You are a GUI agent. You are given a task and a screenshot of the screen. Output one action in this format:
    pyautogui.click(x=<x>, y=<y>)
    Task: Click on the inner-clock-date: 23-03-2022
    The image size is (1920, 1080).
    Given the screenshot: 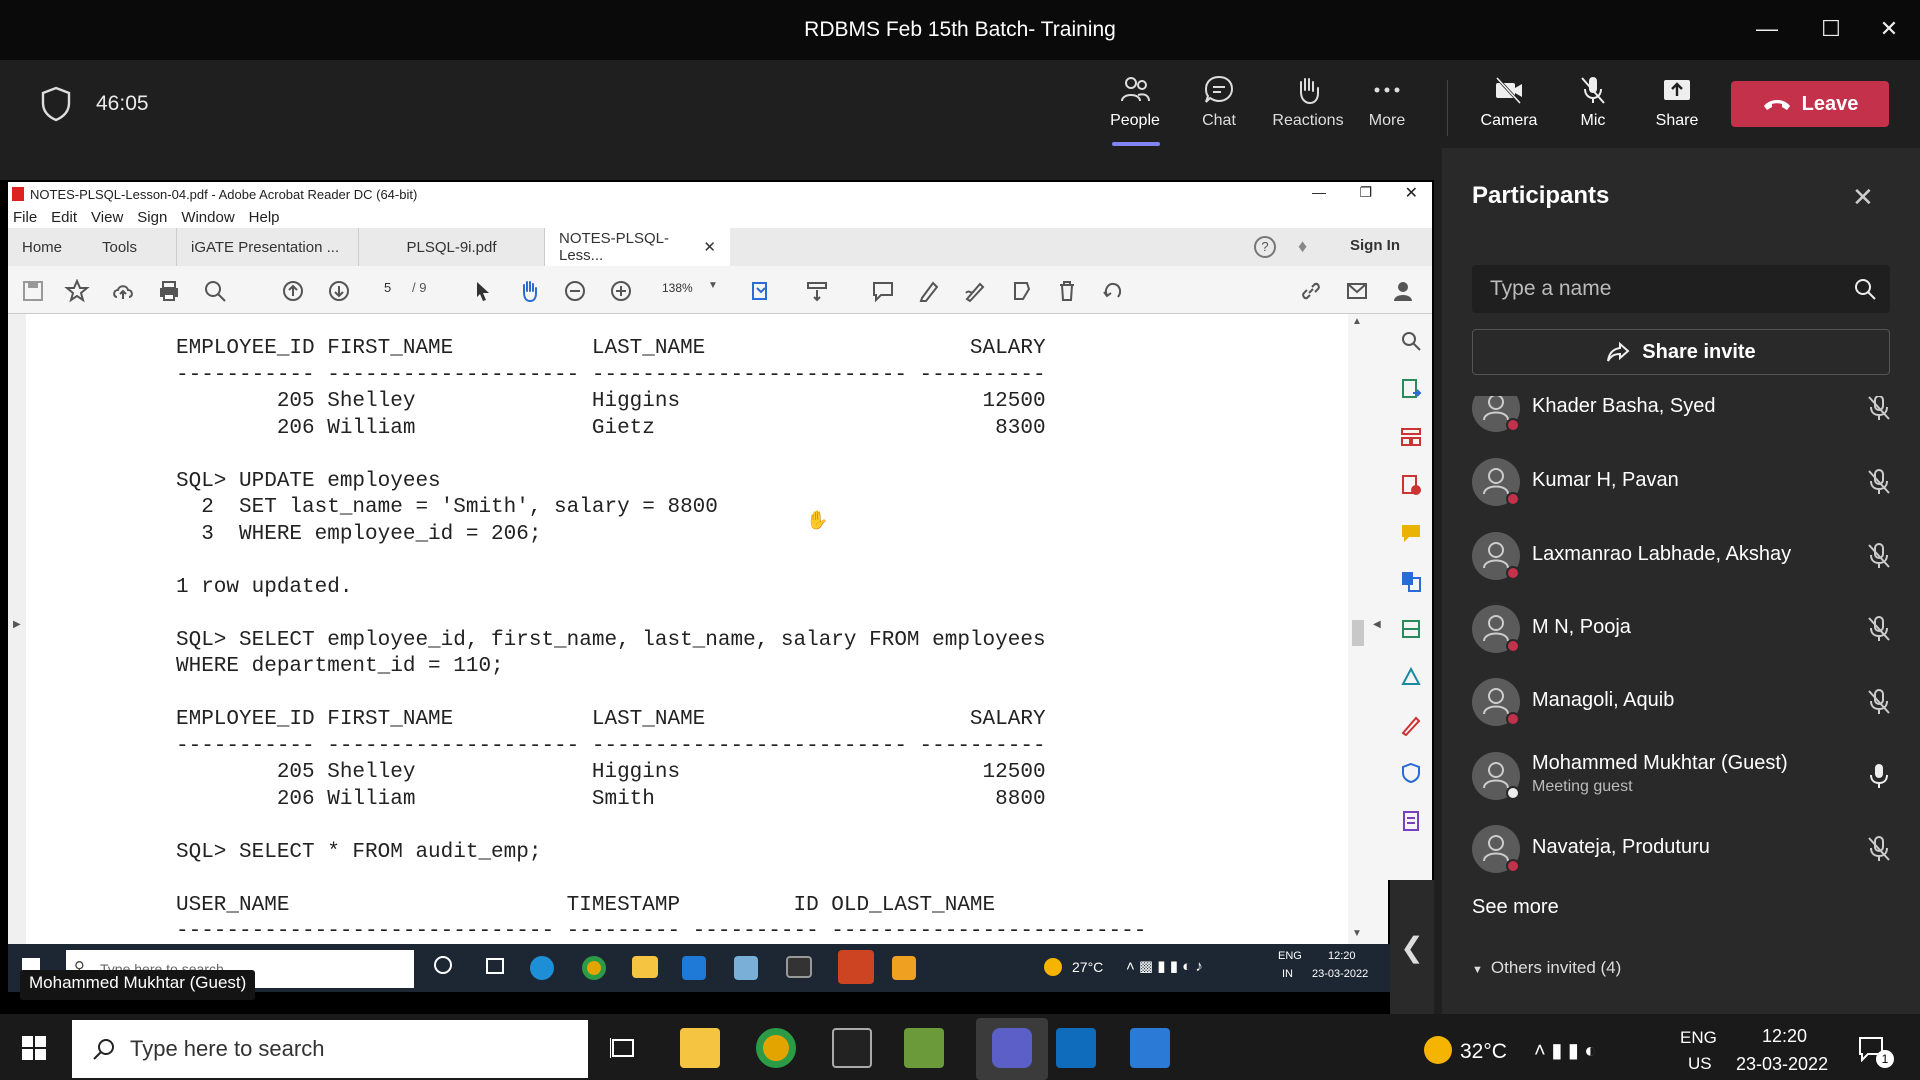 What is the action you would take?
    pyautogui.click(x=1340, y=974)
    